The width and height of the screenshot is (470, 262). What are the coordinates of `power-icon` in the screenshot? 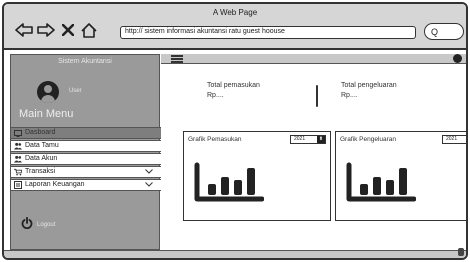 It's located at (27, 224).